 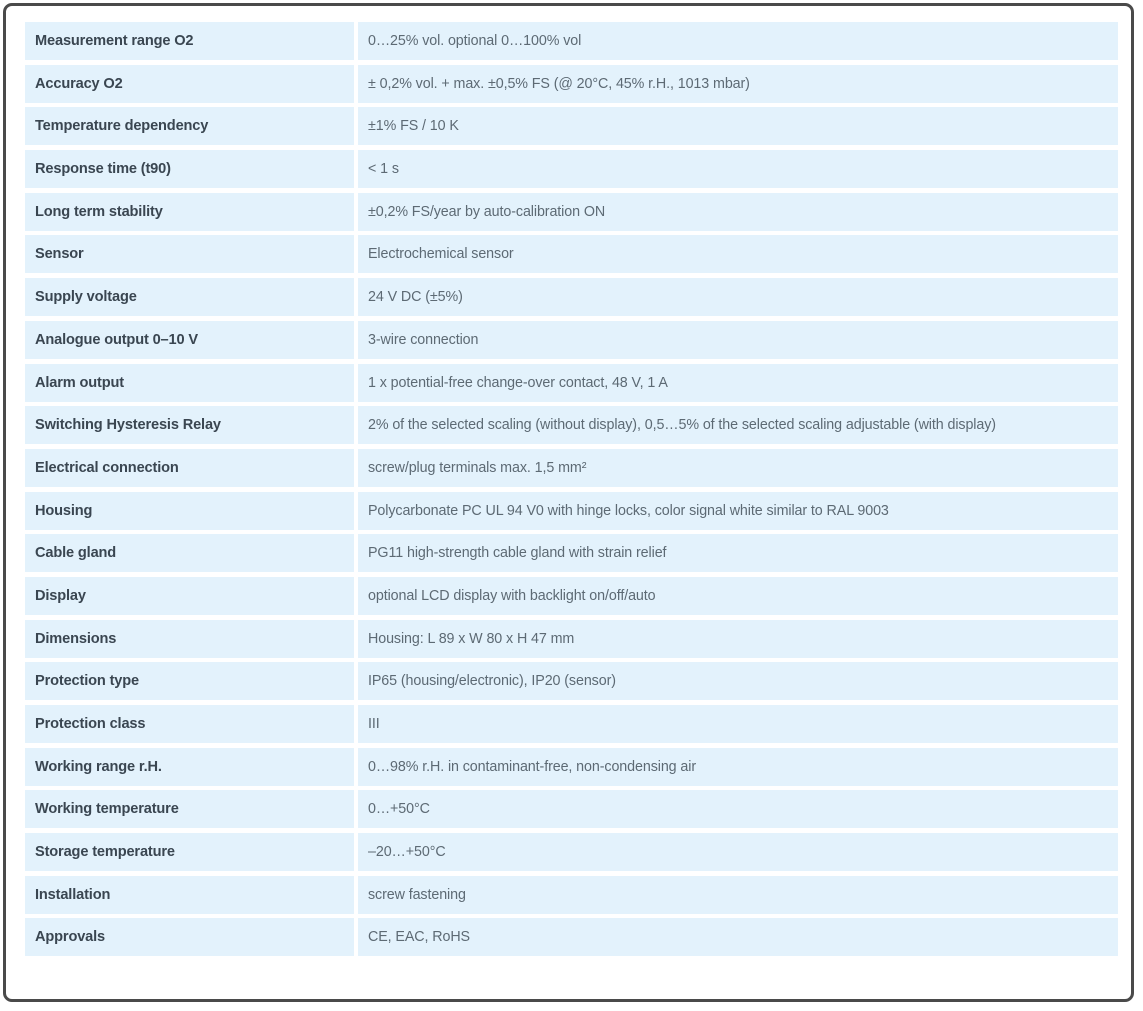 I want to click on spec-label-cell: Protection type, so click(x=189, y=681).